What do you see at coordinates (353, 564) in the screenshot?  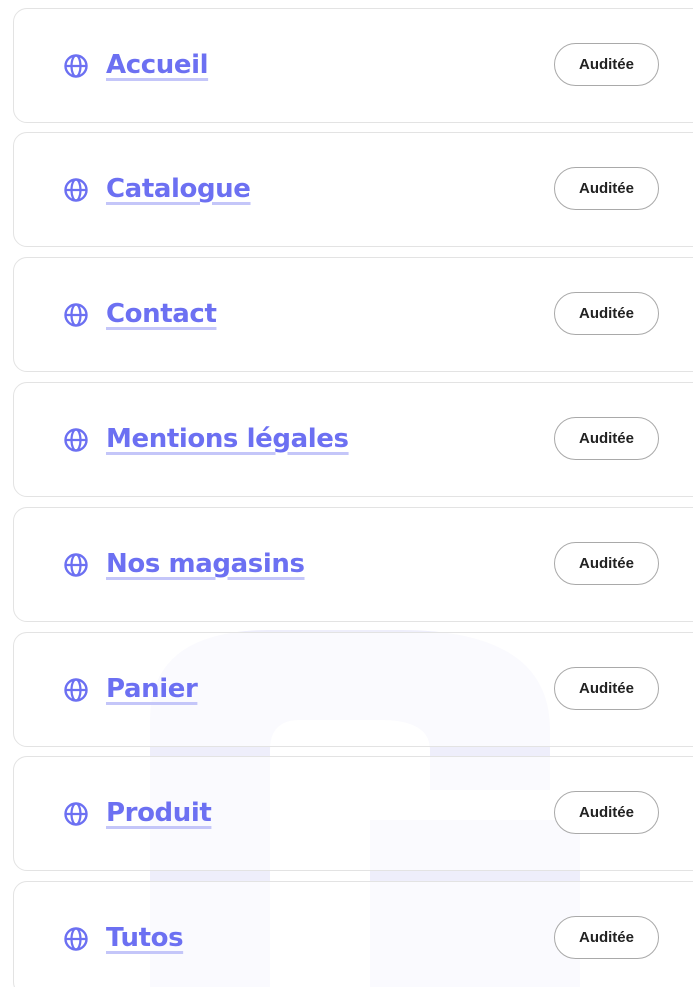 I see `page-card: Nos magasins Auditée` at bounding box center [353, 564].